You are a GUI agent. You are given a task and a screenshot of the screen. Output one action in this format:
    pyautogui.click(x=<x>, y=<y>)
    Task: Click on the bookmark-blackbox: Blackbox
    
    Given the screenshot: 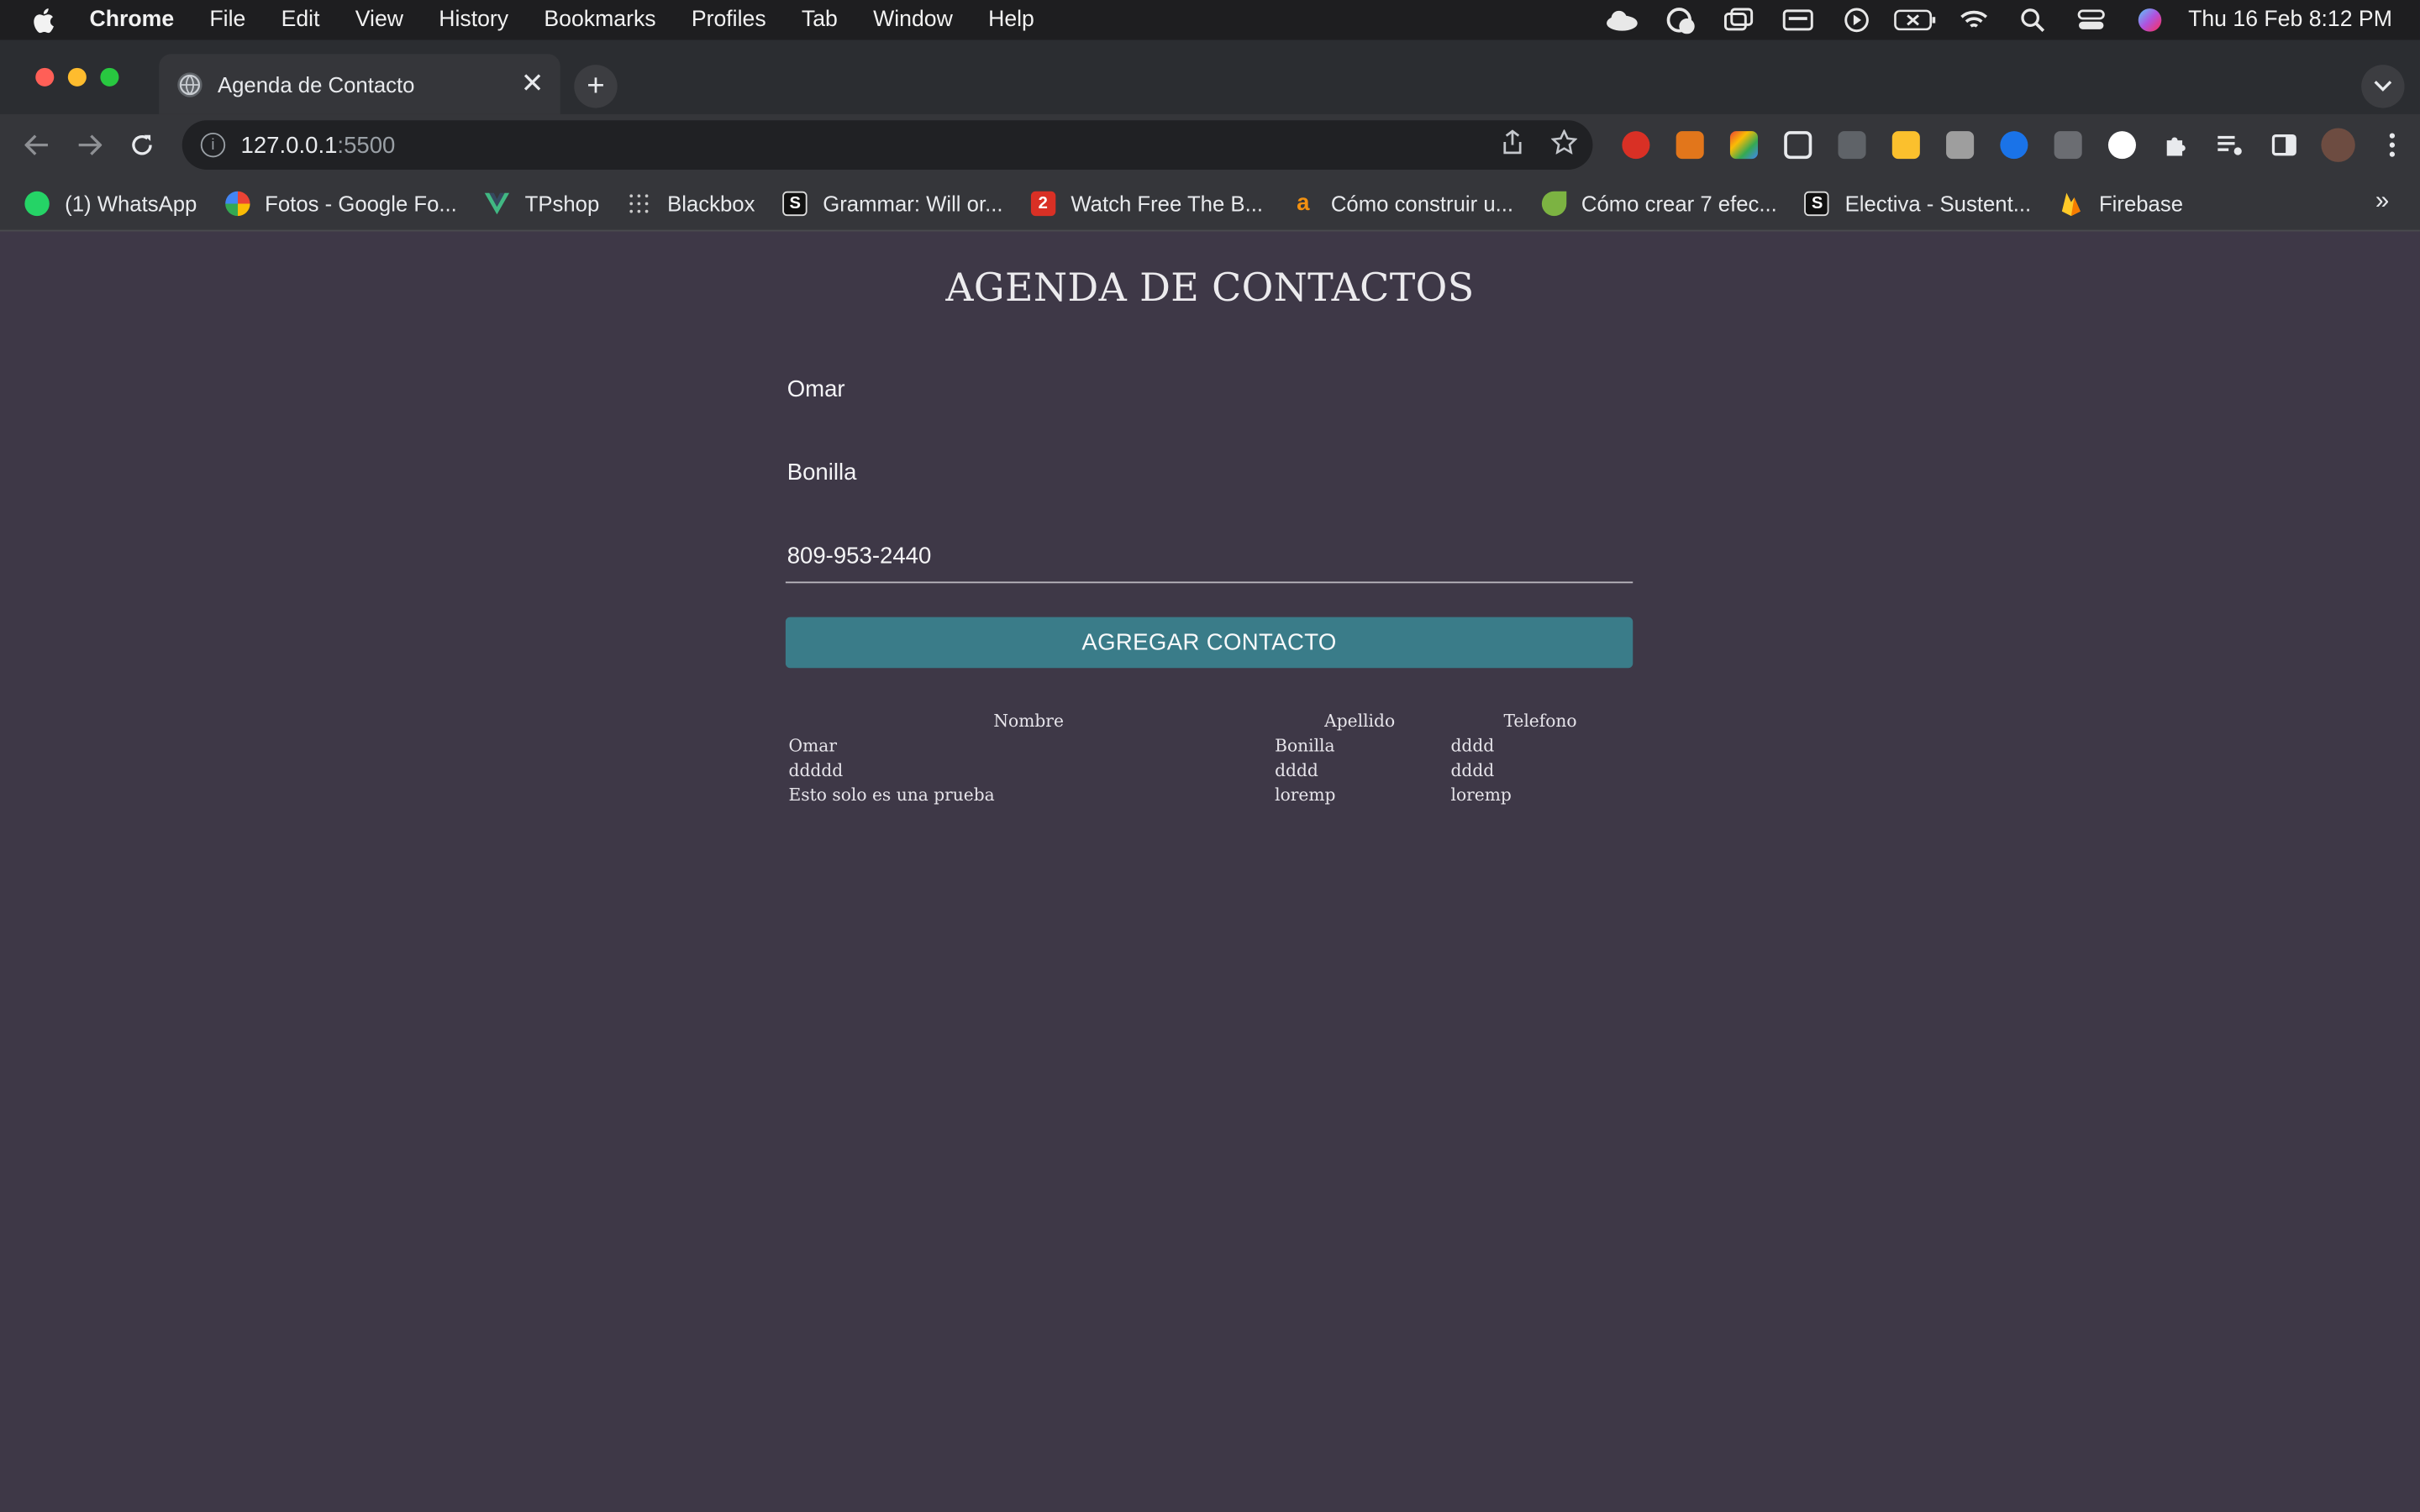 What is the action you would take?
    pyautogui.click(x=691, y=203)
    